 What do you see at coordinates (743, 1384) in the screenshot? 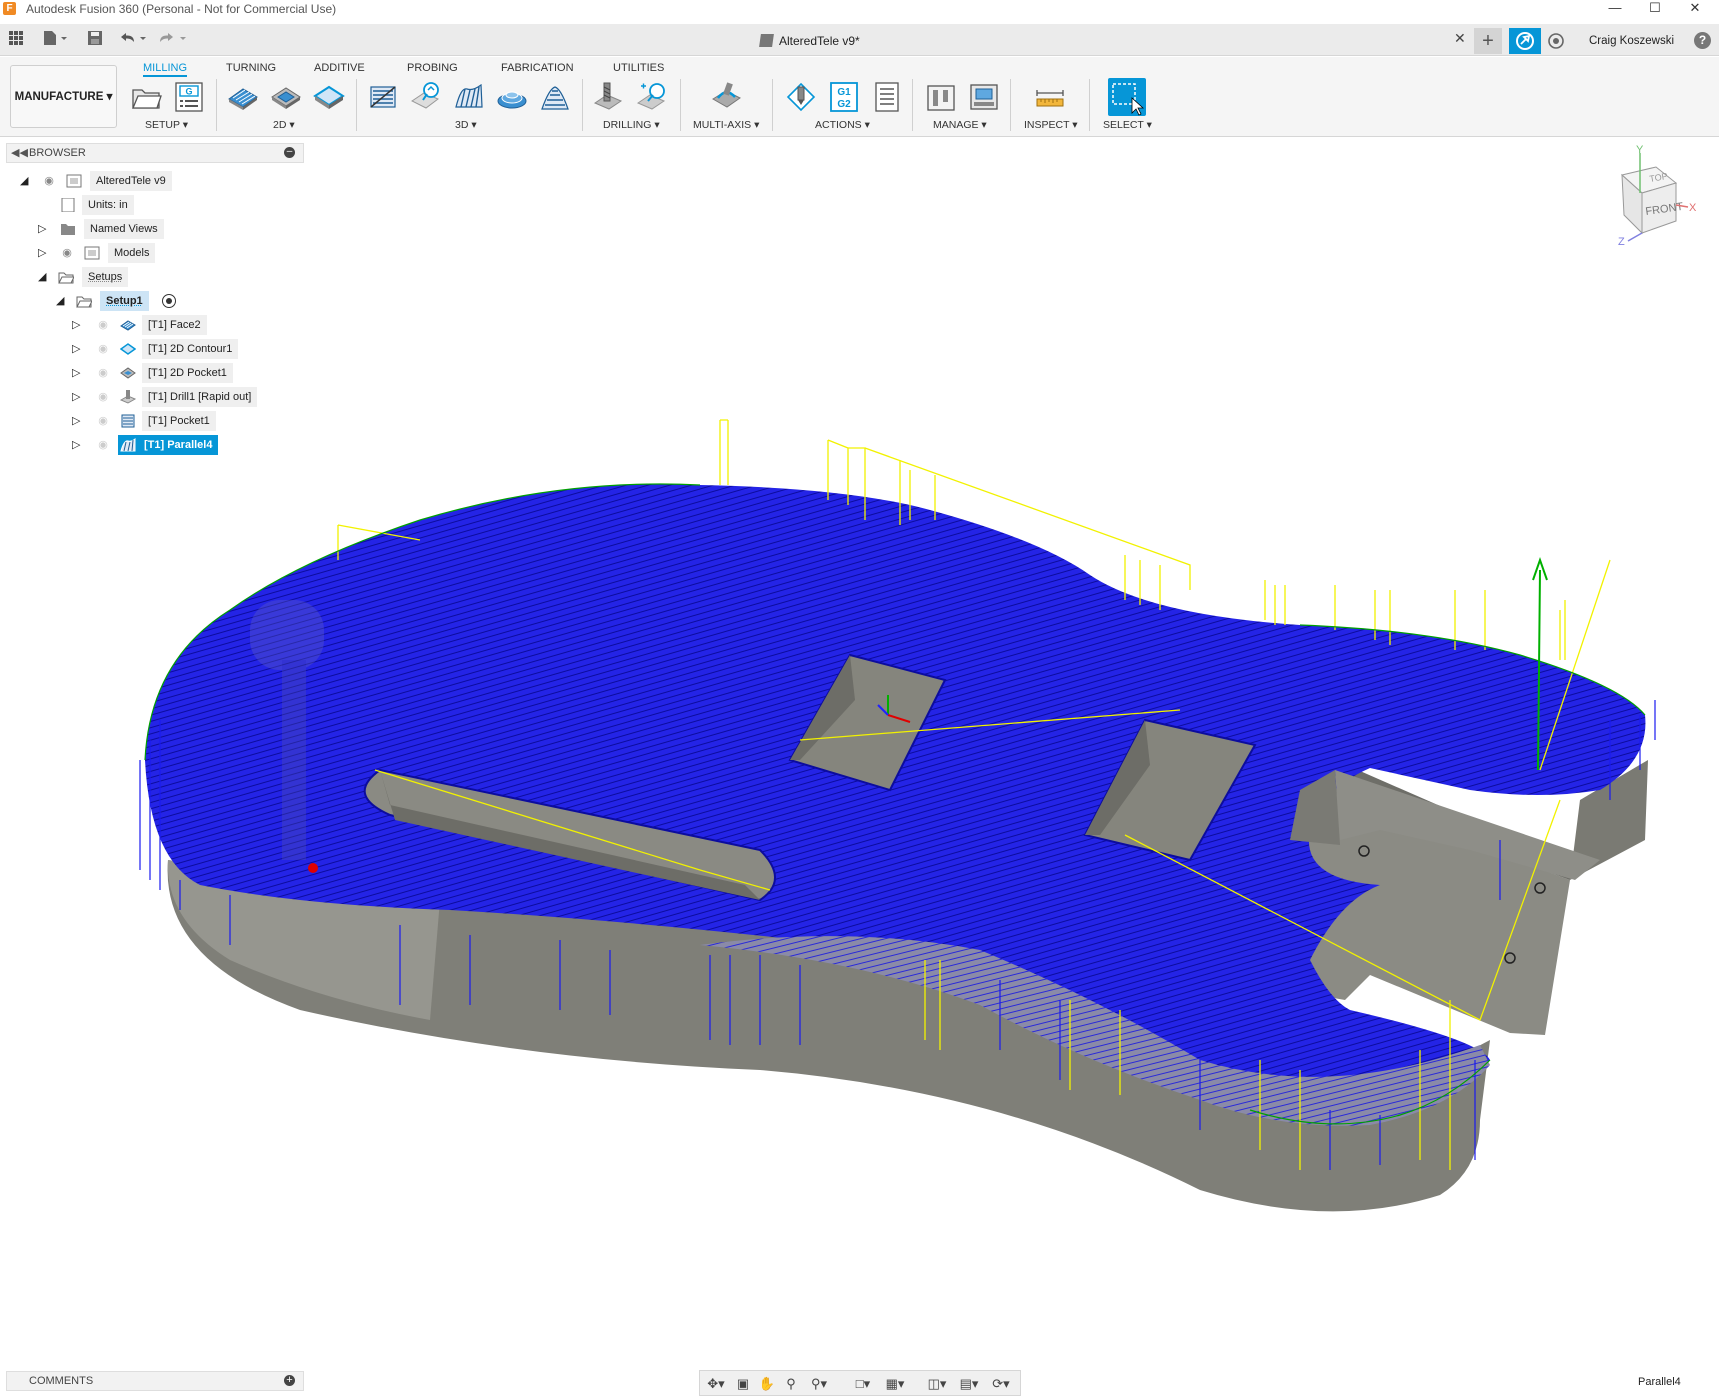
I see `look-at-icon: ▣` at bounding box center [743, 1384].